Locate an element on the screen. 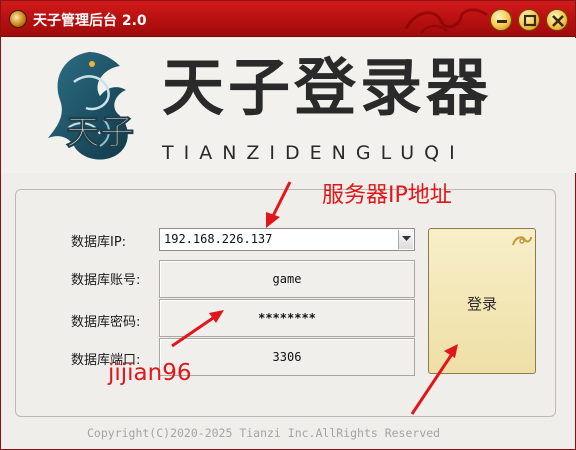  account-label: 数据库账号: is located at coordinates (106, 280).